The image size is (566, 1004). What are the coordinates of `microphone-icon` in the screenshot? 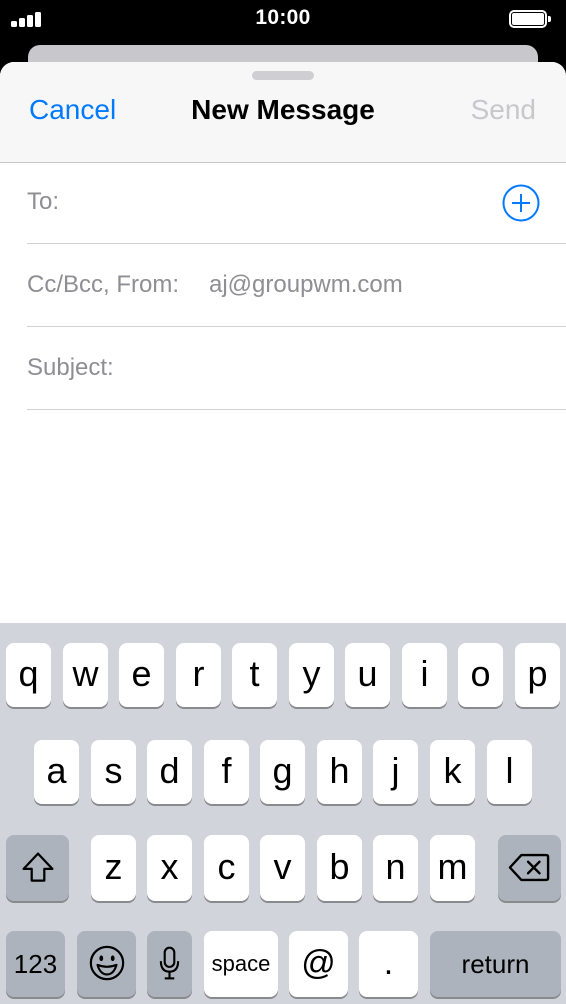 It's located at (169, 963).